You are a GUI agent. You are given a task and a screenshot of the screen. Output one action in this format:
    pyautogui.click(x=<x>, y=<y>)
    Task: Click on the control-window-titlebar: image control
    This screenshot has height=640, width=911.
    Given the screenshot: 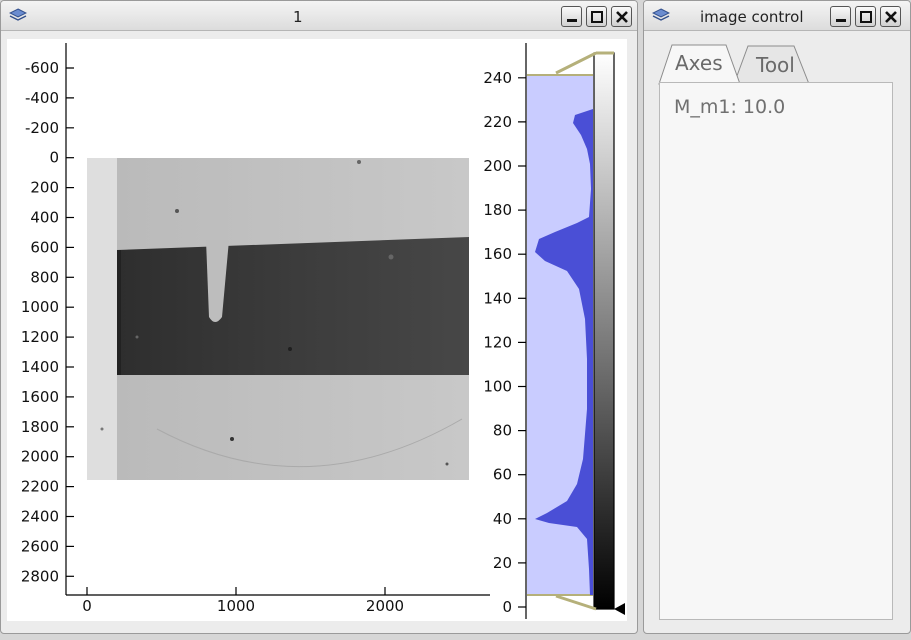 What is the action you would take?
    pyautogui.click(x=777, y=16)
    